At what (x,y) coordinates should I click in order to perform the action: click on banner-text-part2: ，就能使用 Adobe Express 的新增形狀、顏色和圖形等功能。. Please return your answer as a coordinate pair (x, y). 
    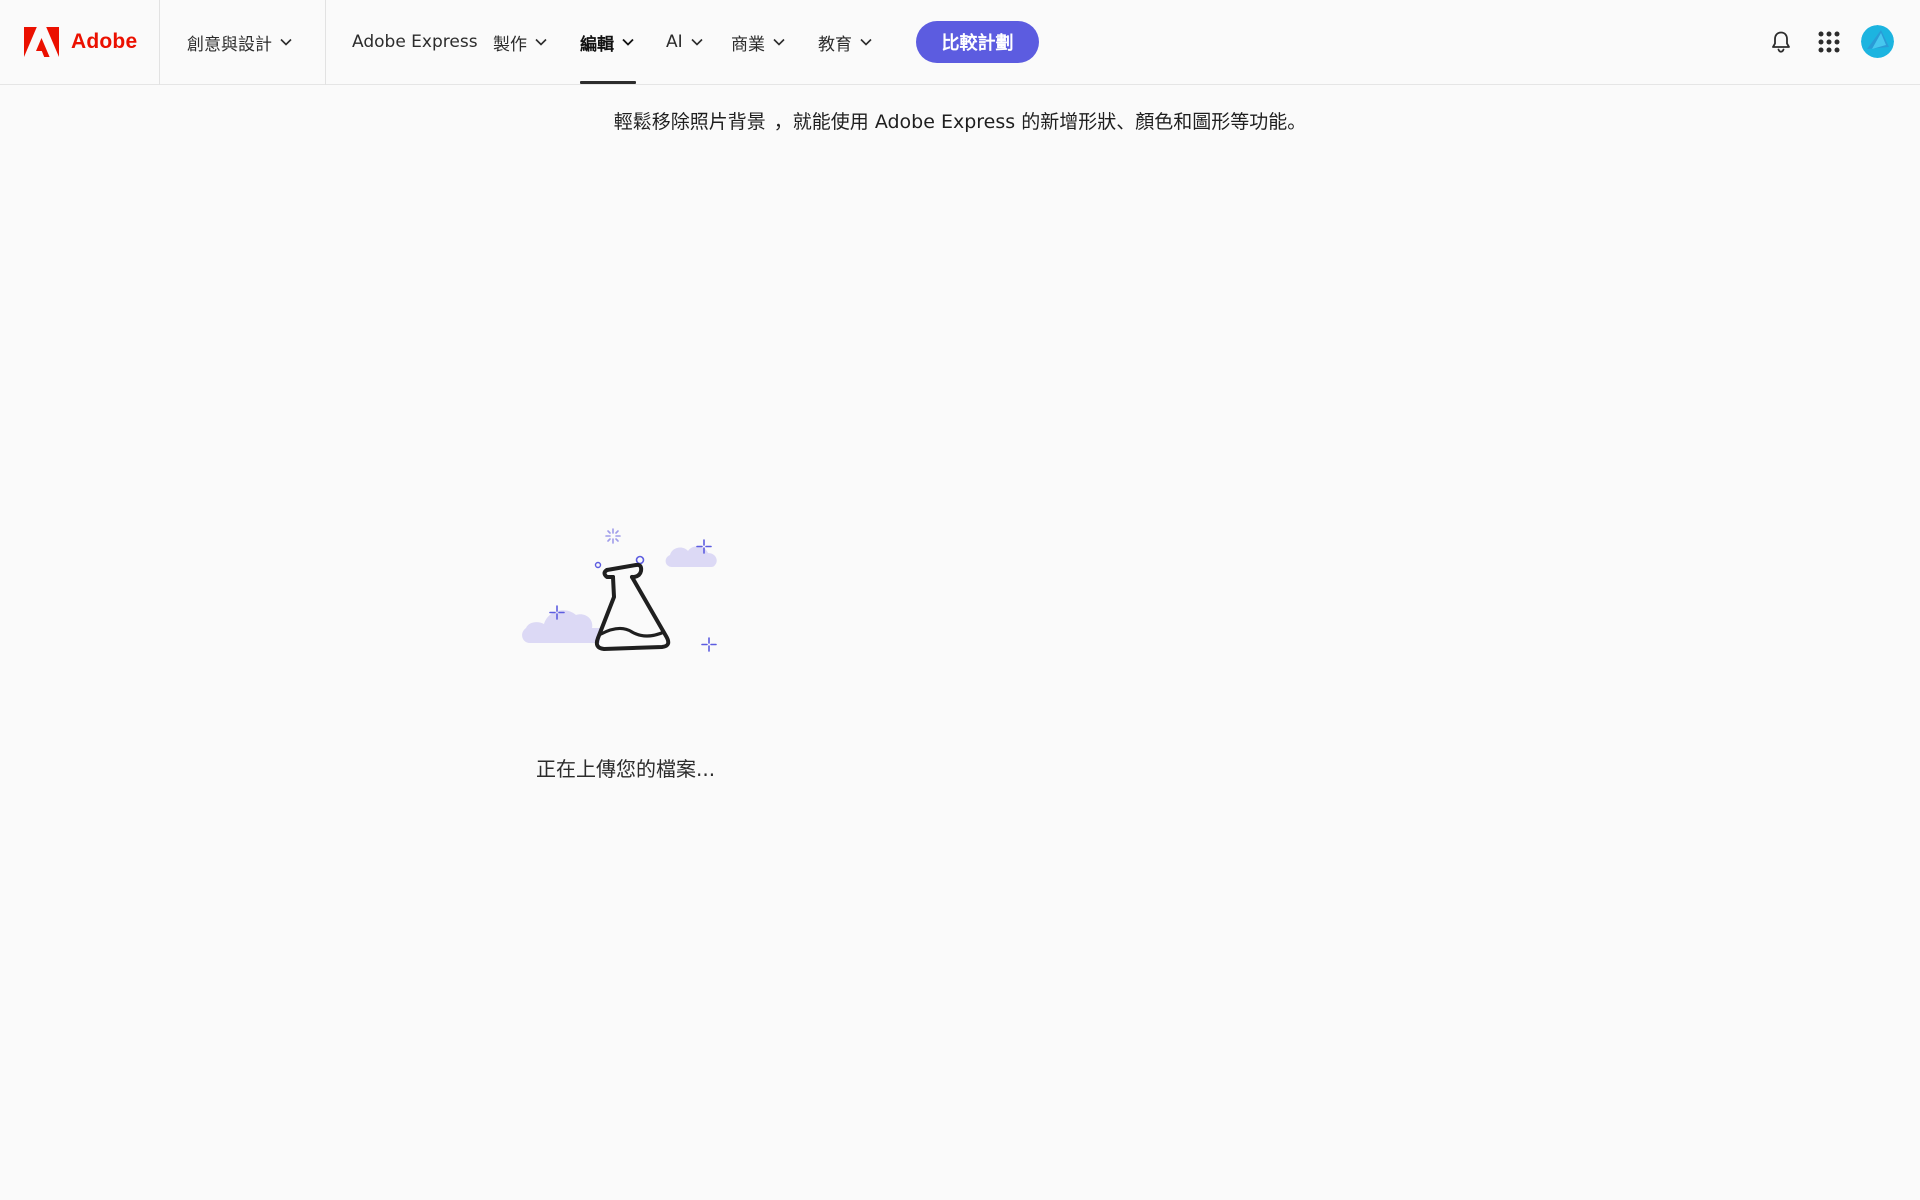
    Looking at the image, I should click on (1040, 122).